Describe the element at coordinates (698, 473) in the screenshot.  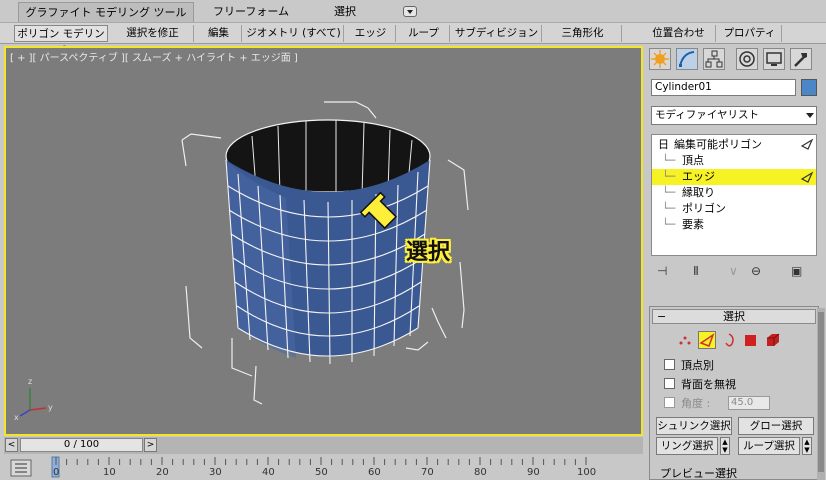
I see `preview-selection-label: プレビュー選択` at that location.